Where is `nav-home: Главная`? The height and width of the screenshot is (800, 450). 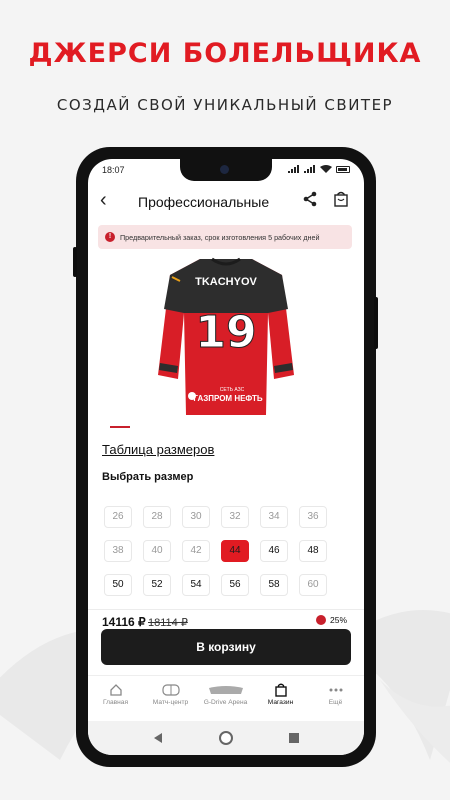
nav-home: Главная is located at coordinates (115, 695).